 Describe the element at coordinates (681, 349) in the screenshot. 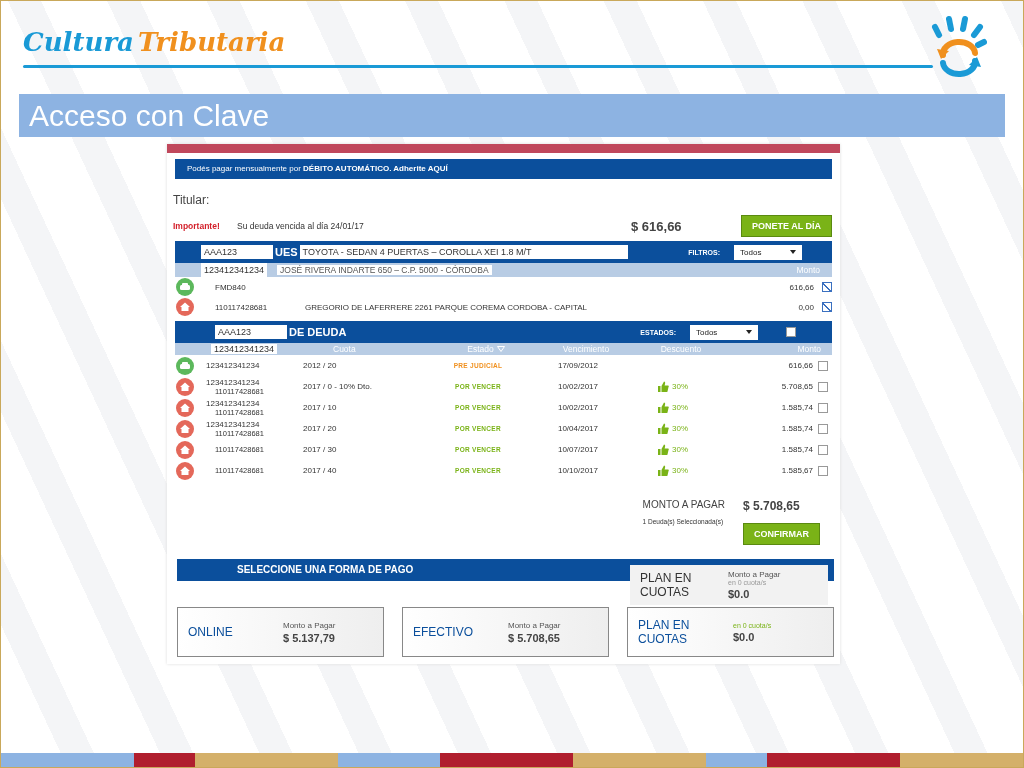

I see `column-header: Descuento` at that location.